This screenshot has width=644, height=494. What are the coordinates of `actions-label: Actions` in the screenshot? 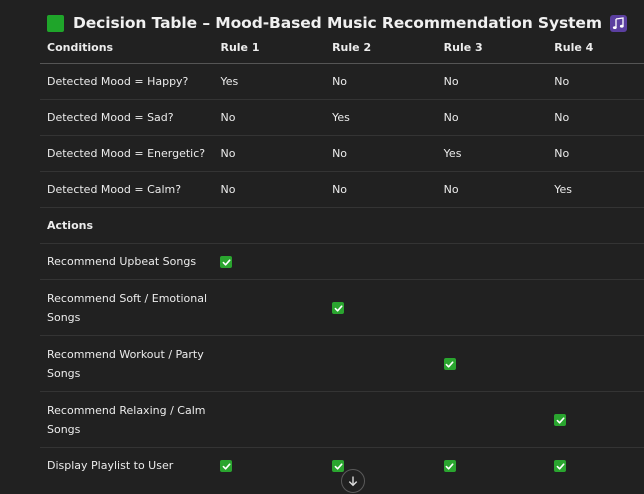 It's located at (127, 225).